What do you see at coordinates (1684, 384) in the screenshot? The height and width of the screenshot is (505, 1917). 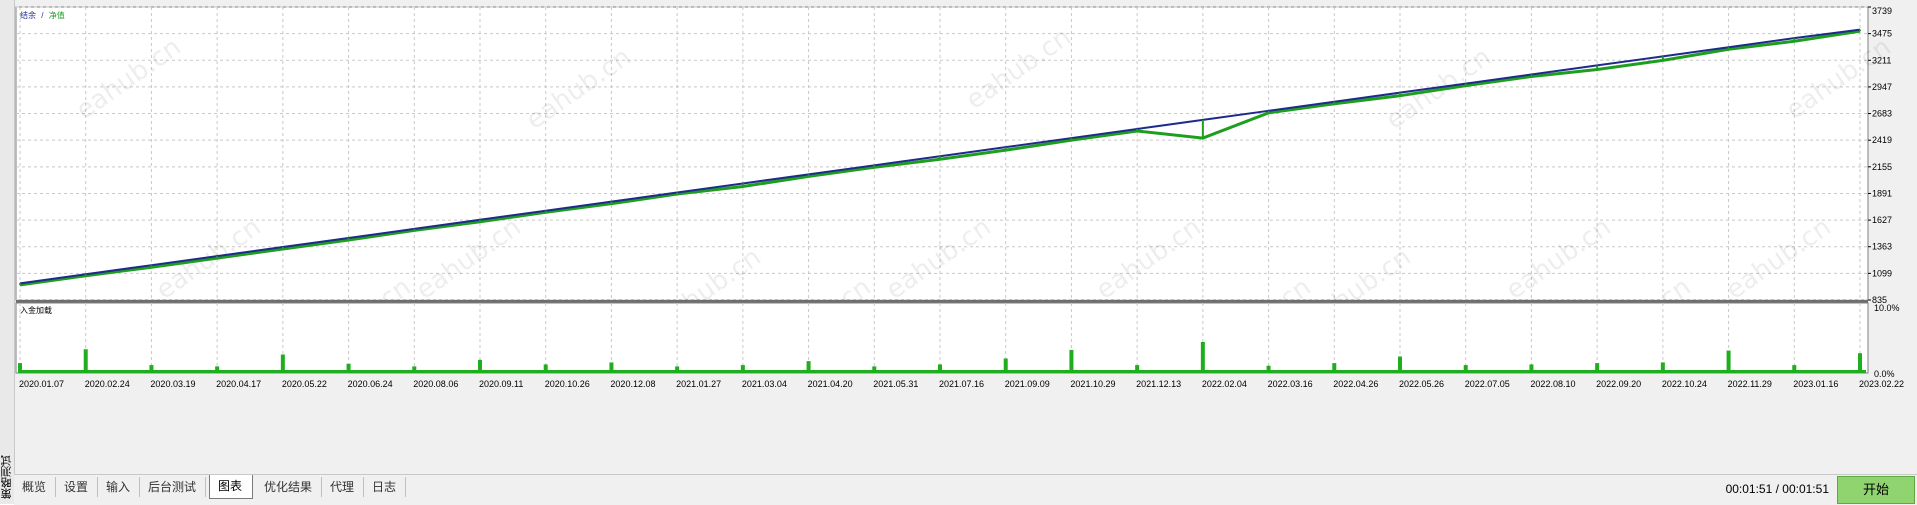 I see `x-tick-label: 2022.10.24` at bounding box center [1684, 384].